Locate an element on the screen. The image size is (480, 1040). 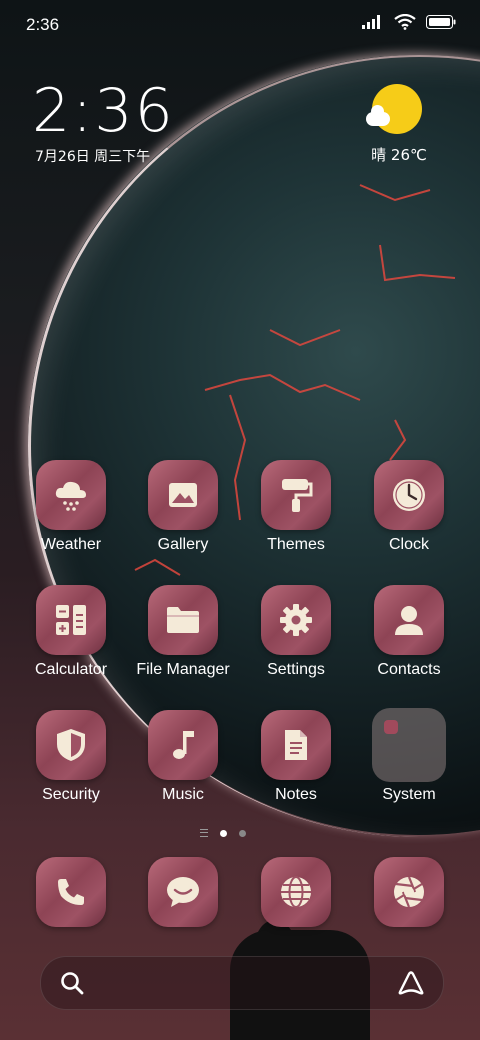
page-dot is located at coordinates (242, 833).